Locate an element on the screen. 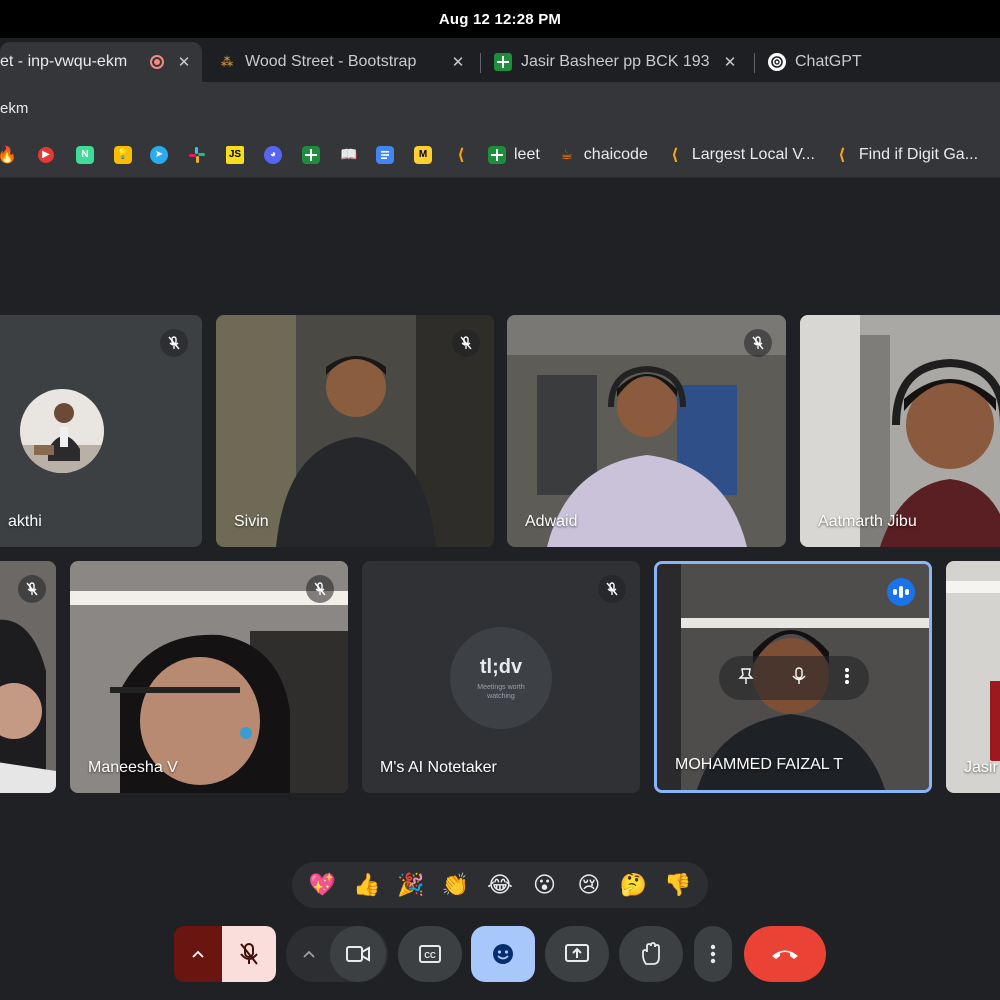 The width and height of the screenshot is (1000, 1000). bookmark-leetcode: ⟨ is located at coordinates (465, 155).